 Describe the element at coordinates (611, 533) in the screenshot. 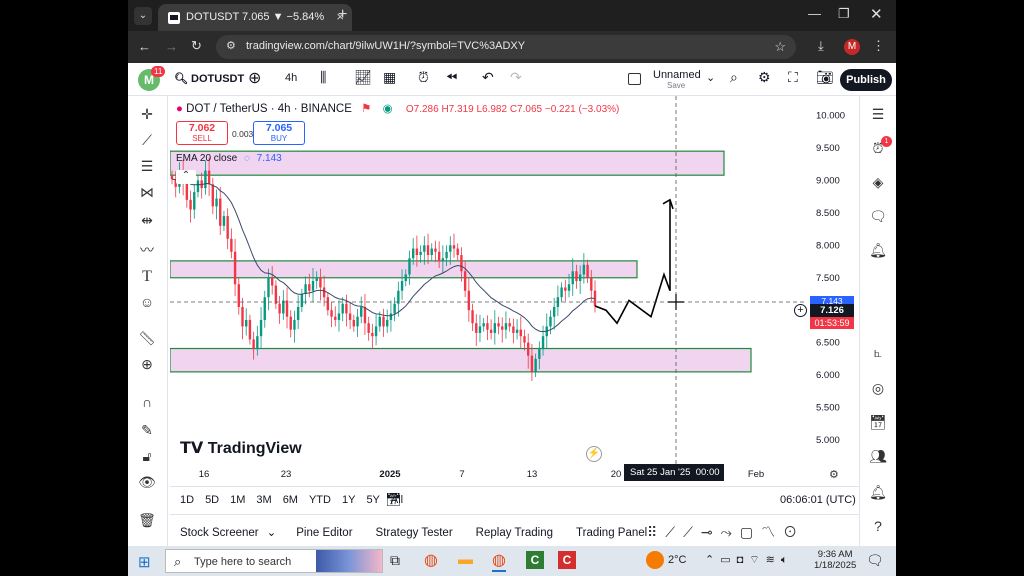

I see `panel-tab-trading-panel: Trading Panel` at that location.